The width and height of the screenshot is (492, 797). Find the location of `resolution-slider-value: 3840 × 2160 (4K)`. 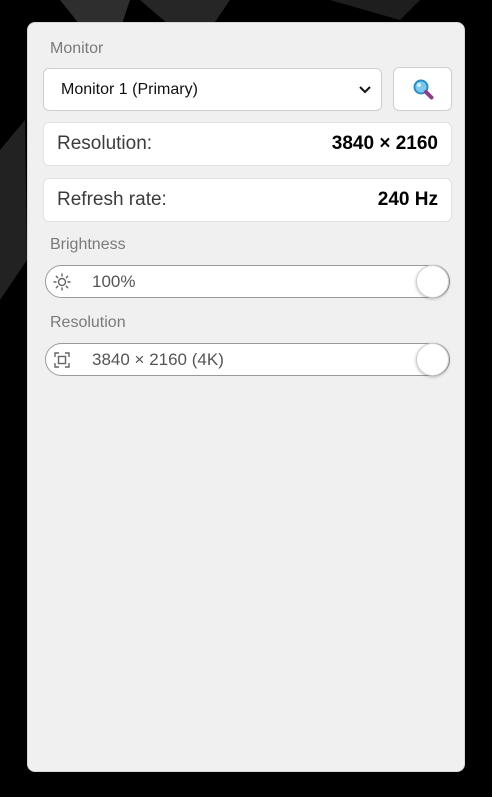

resolution-slider-value: 3840 × 2160 (4K) is located at coordinates (158, 359).